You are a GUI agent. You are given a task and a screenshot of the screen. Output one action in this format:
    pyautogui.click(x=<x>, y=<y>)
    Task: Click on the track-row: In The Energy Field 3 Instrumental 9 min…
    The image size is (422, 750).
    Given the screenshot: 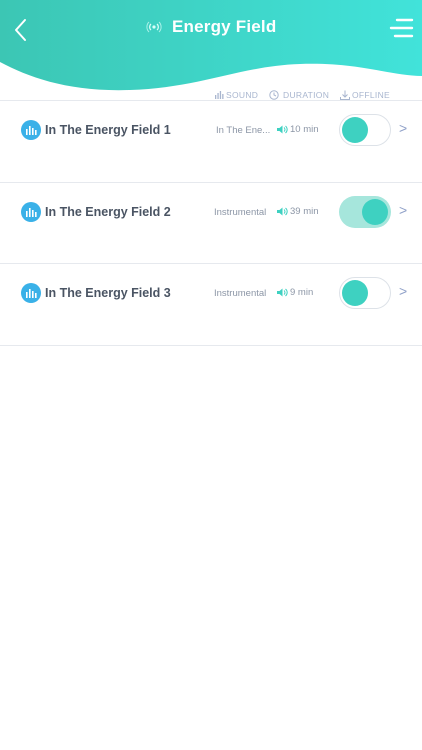 What is the action you would take?
    pyautogui.click(x=211, y=305)
    